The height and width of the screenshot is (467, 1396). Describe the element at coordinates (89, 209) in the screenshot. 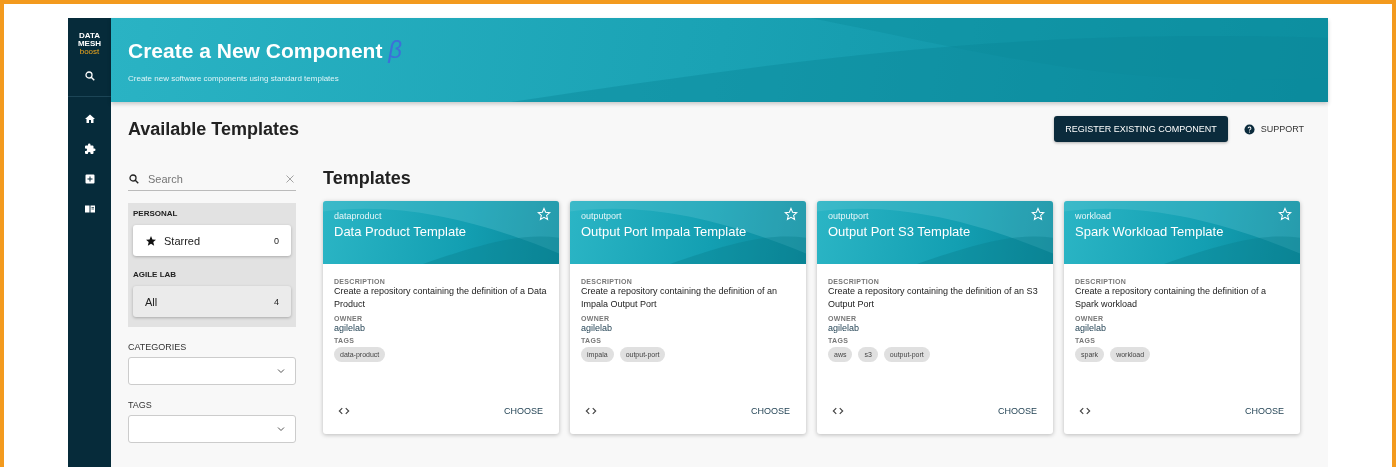

I see `book-icon` at that location.